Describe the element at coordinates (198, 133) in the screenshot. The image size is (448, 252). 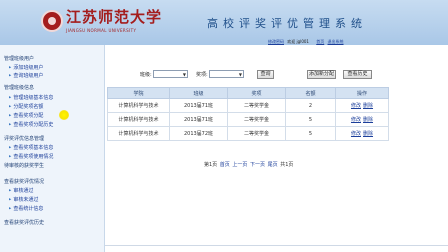
I see `cell-class: 2013届72班` at that location.